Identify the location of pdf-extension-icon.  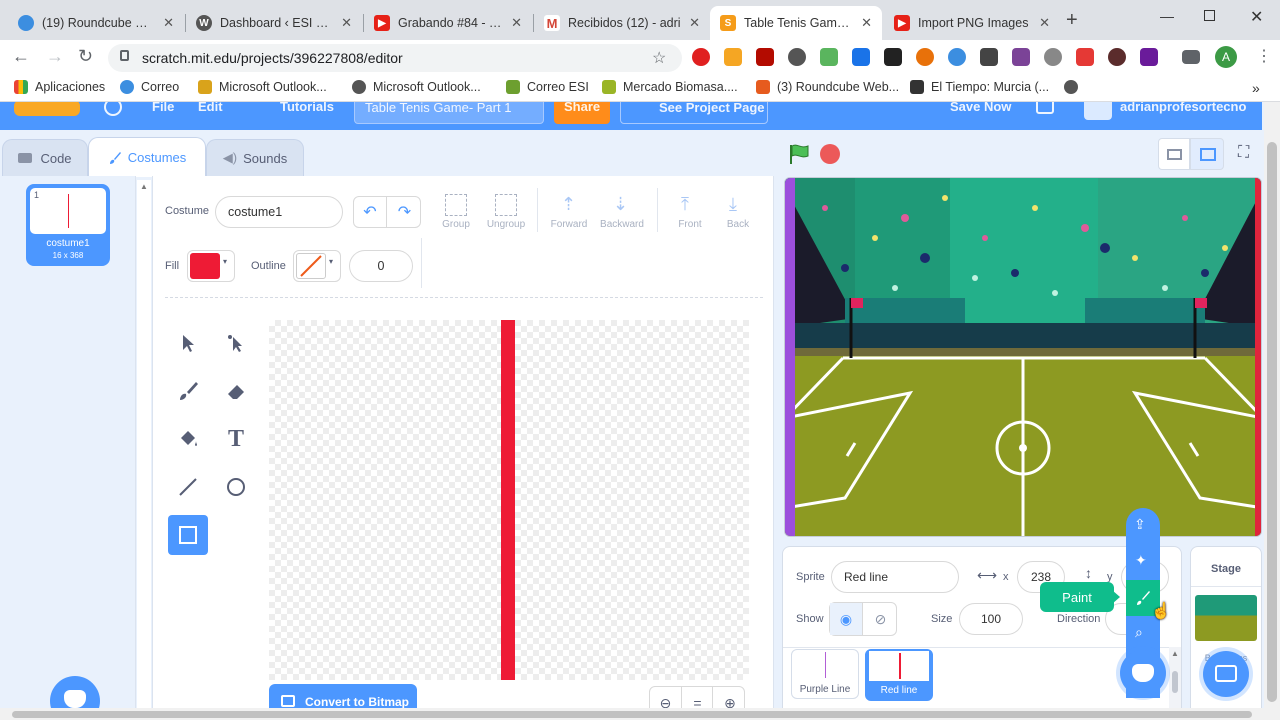
(765, 57).